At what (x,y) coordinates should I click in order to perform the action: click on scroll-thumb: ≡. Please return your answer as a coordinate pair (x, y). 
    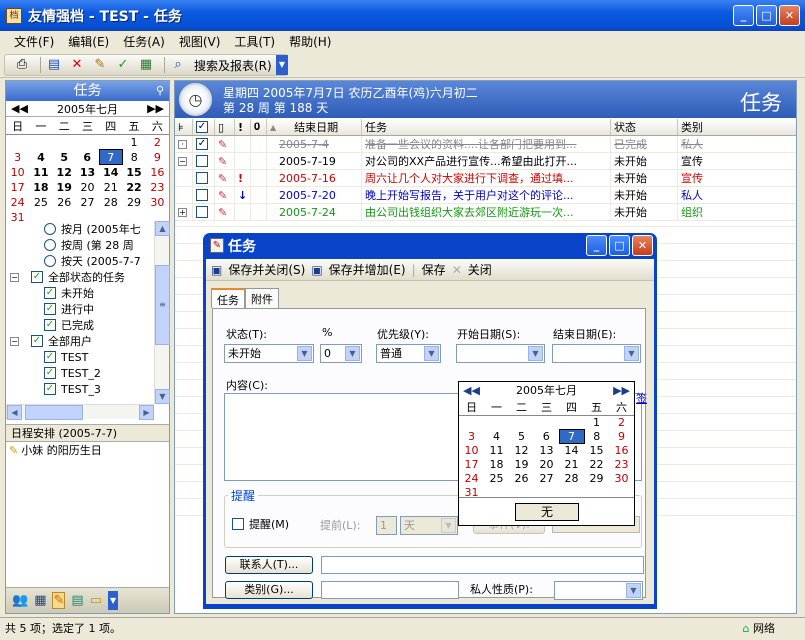
    Looking at the image, I should click on (162, 305).